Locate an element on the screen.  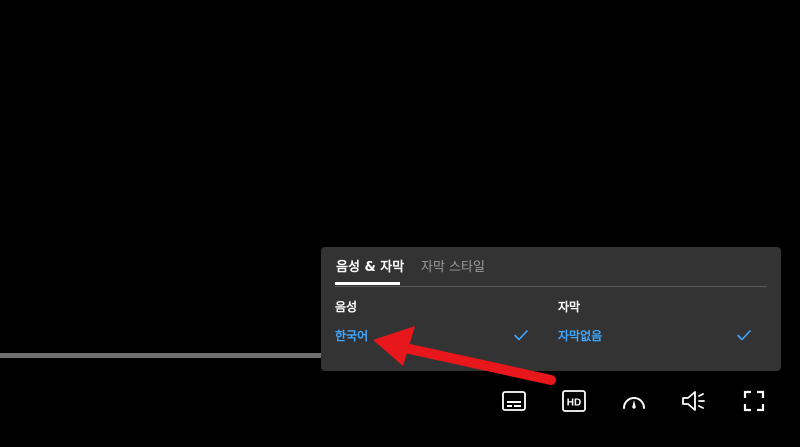
subtitle-option-label: 자막없음 is located at coordinates (580, 336).